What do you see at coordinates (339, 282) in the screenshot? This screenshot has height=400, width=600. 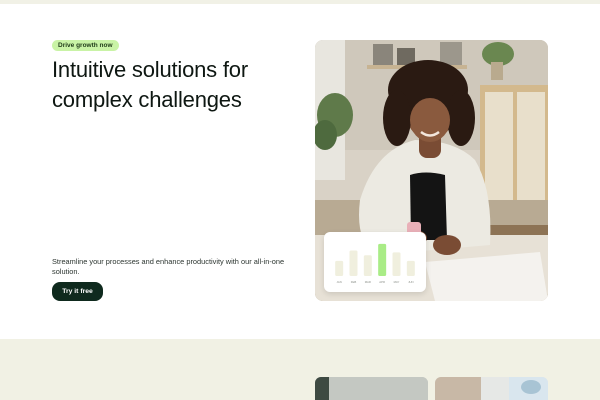 I see `tick-label-jan: JAN` at bounding box center [339, 282].